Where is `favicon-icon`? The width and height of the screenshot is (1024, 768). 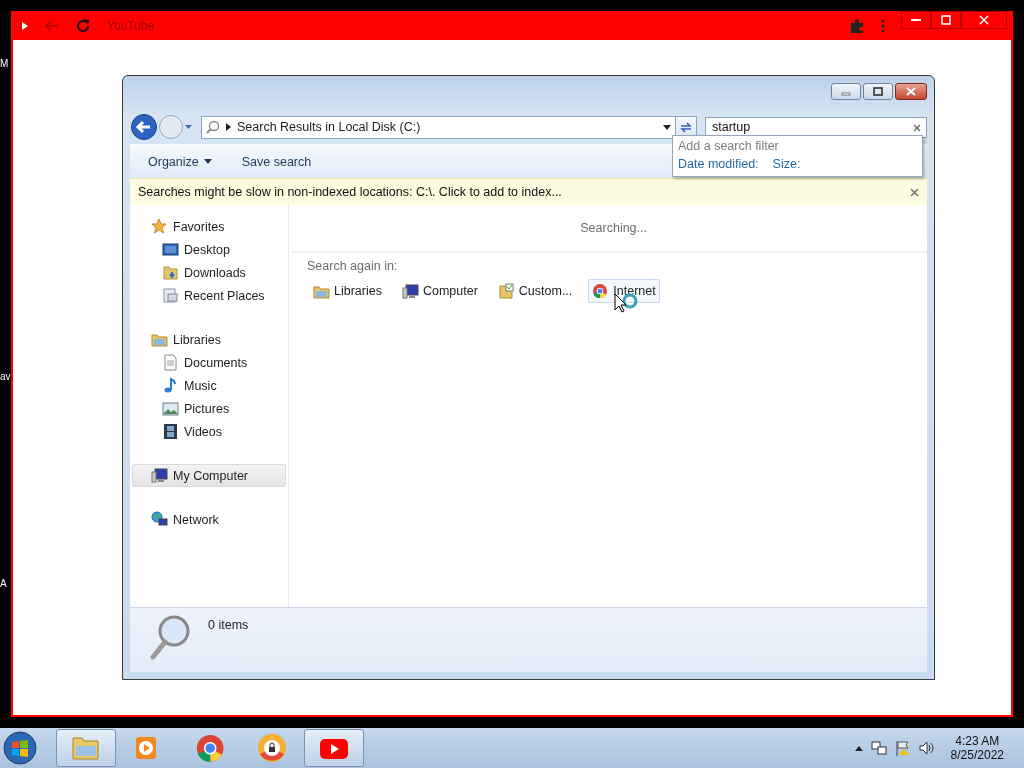 favicon-icon is located at coordinates (25, 25).